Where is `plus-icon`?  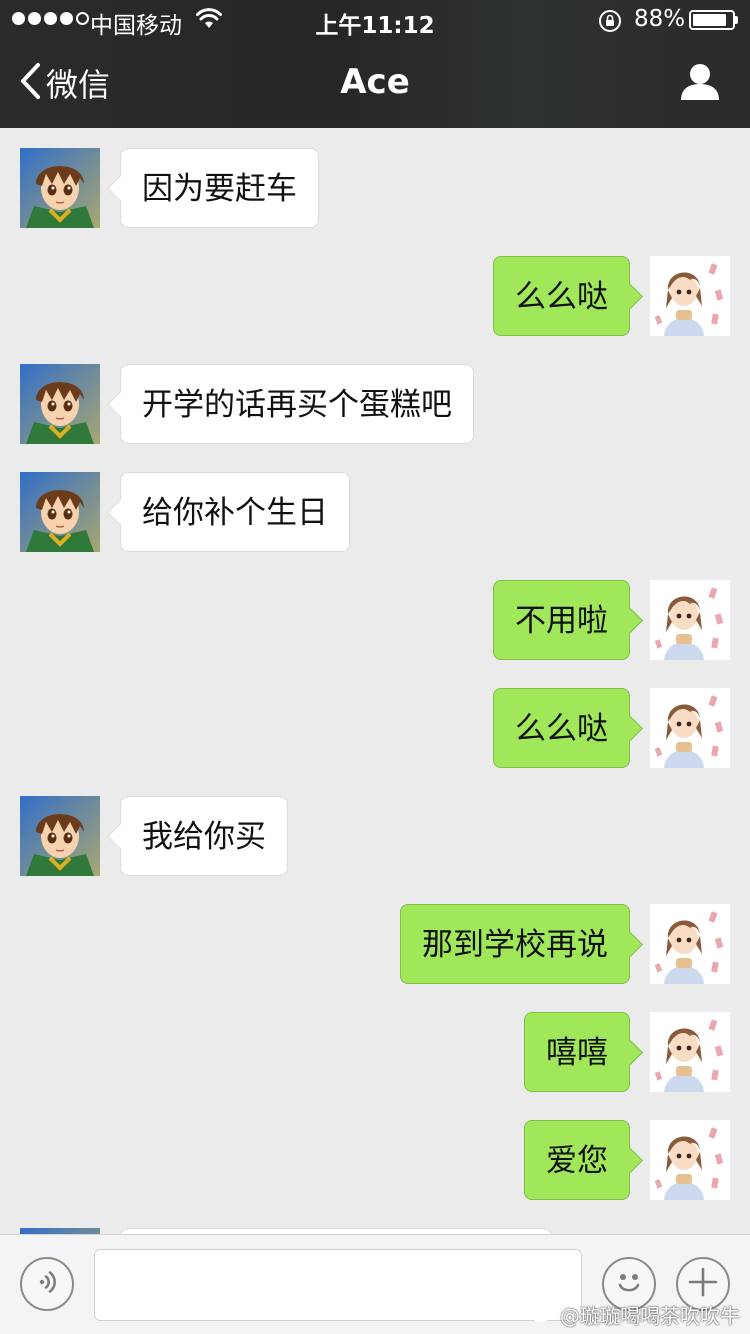 plus-icon is located at coordinates (703, 1284).